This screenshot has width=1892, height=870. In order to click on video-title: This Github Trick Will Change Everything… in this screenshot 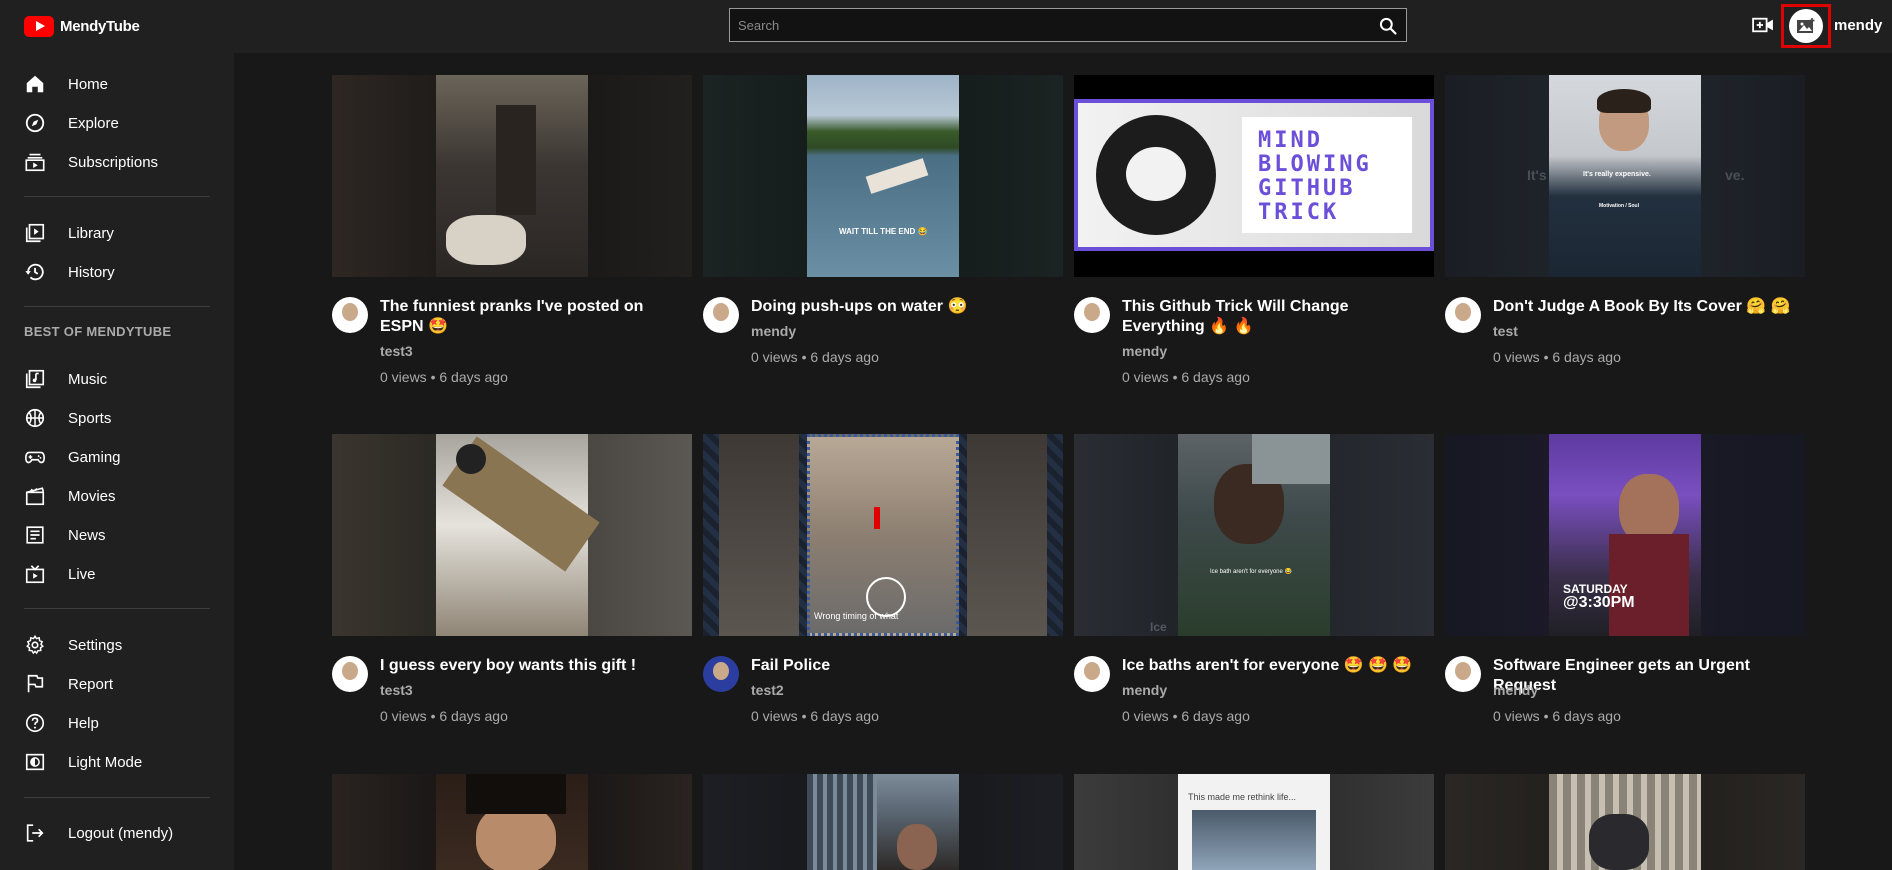, I will do `click(1277, 317)`.